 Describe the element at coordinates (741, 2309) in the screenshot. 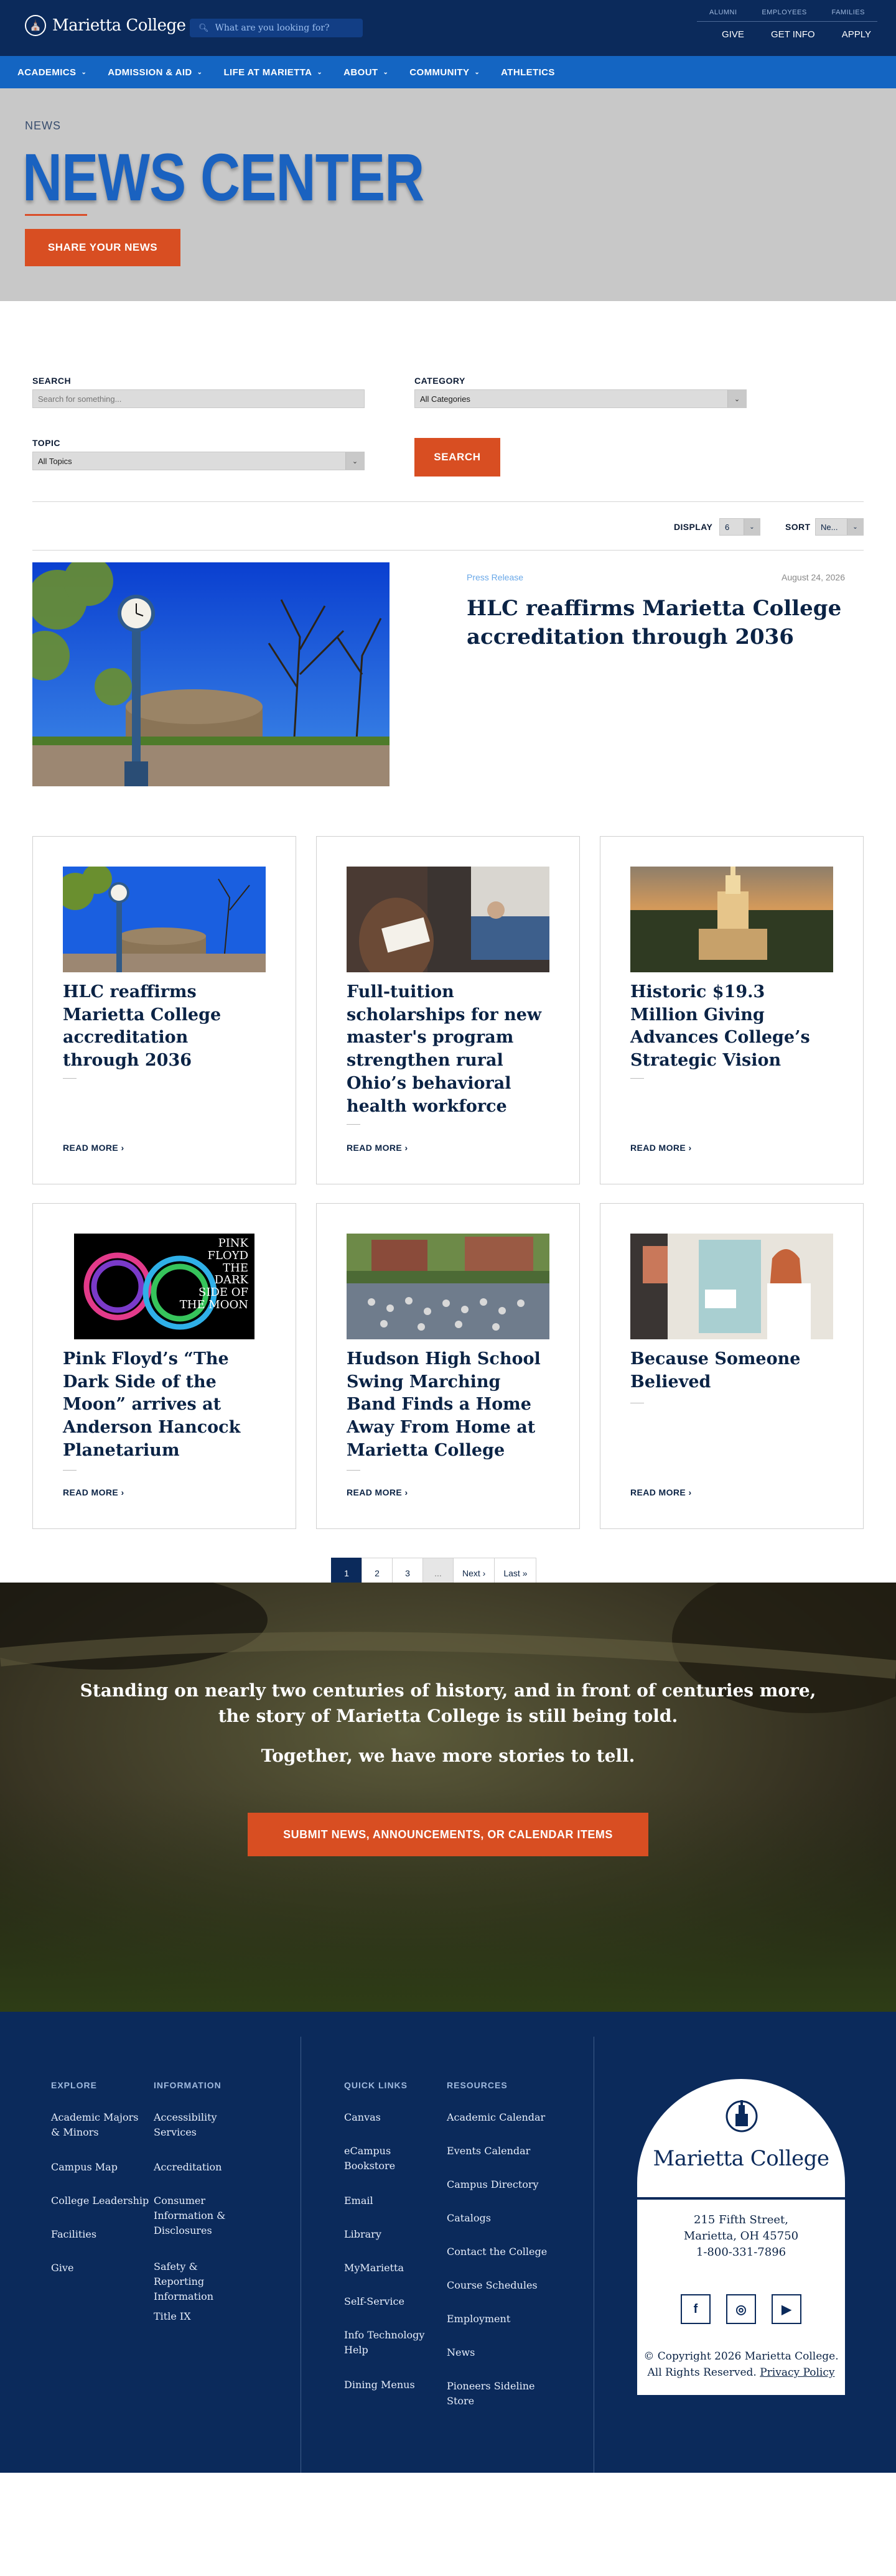

I see `instagram-icon: ◎` at that location.